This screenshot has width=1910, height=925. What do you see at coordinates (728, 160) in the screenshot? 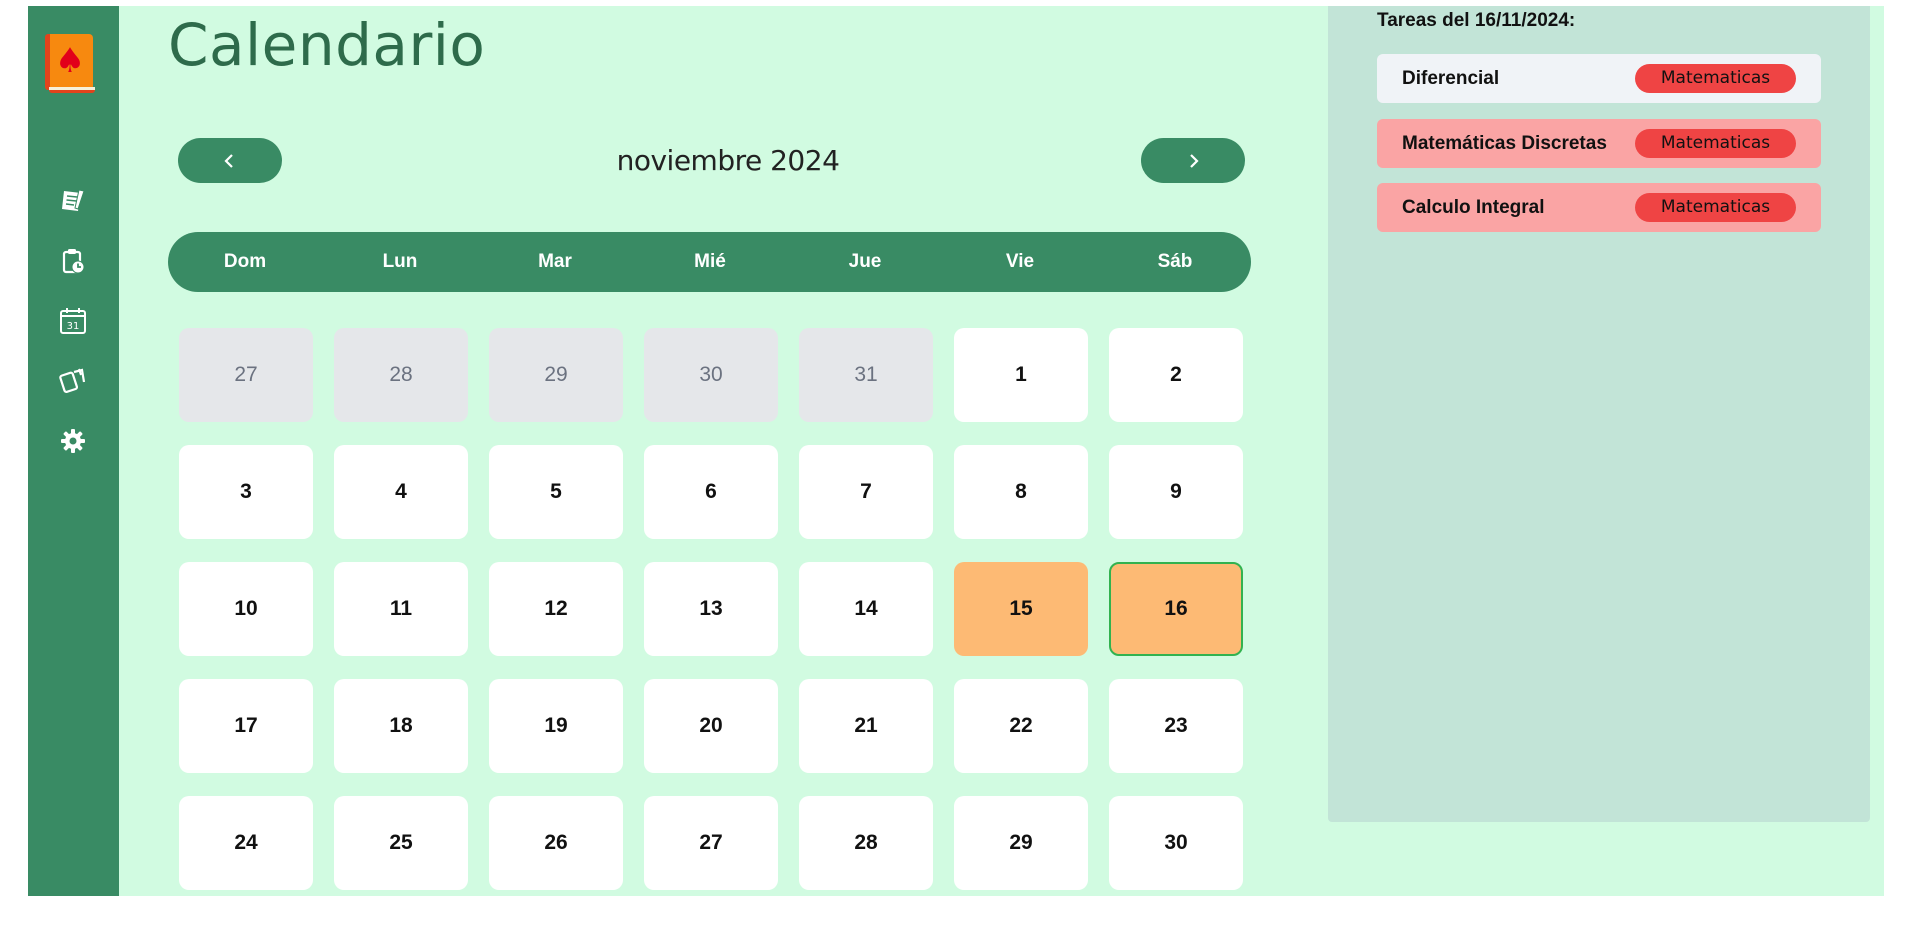
I see `month-label: noviembre 2024` at bounding box center [728, 160].